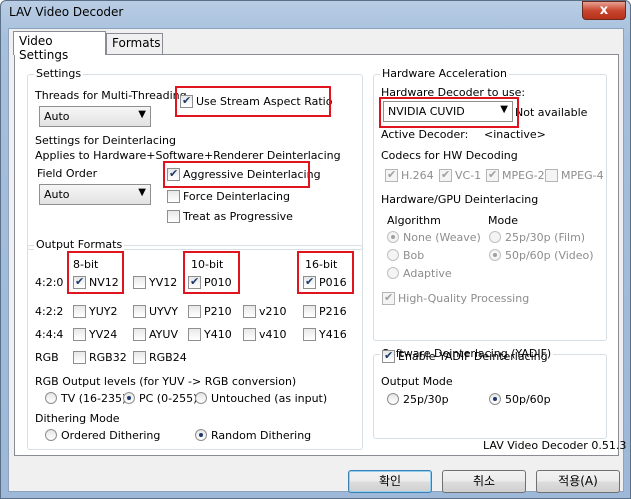 The width and height of the screenshot is (631, 499). I want to click on hw-status: Not available, so click(551, 112).